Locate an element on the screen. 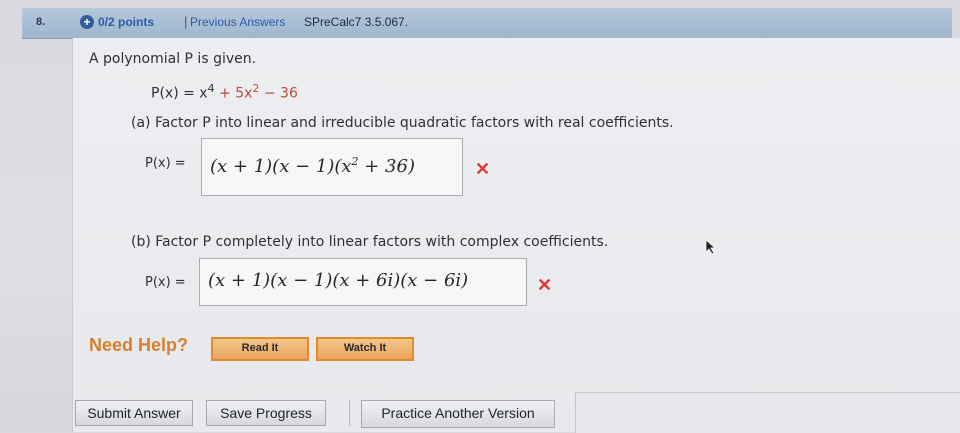 The image size is (960, 433). part-a-incorrect-icon: ✕ is located at coordinates (483, 169).